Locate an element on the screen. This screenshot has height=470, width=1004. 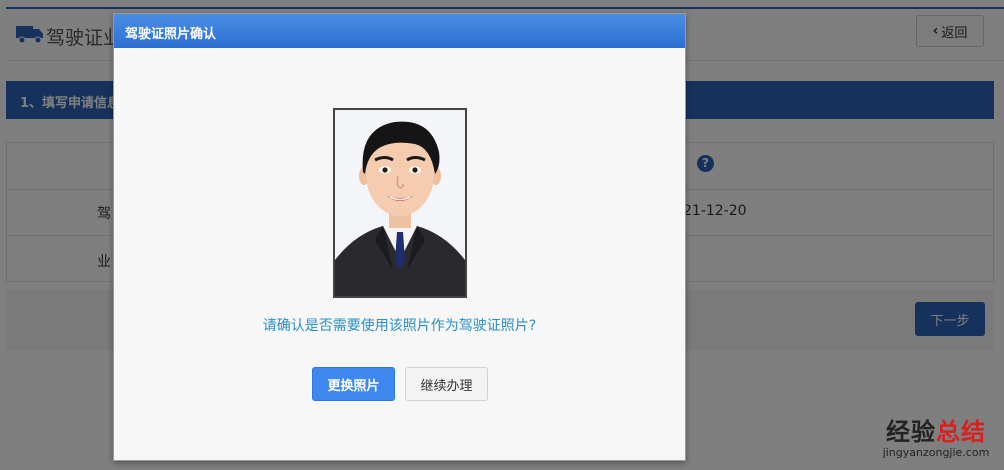
confirm-message: 请确认是否需要使用该照片作为驾驶证照片? is located at coordinates (399, 326).